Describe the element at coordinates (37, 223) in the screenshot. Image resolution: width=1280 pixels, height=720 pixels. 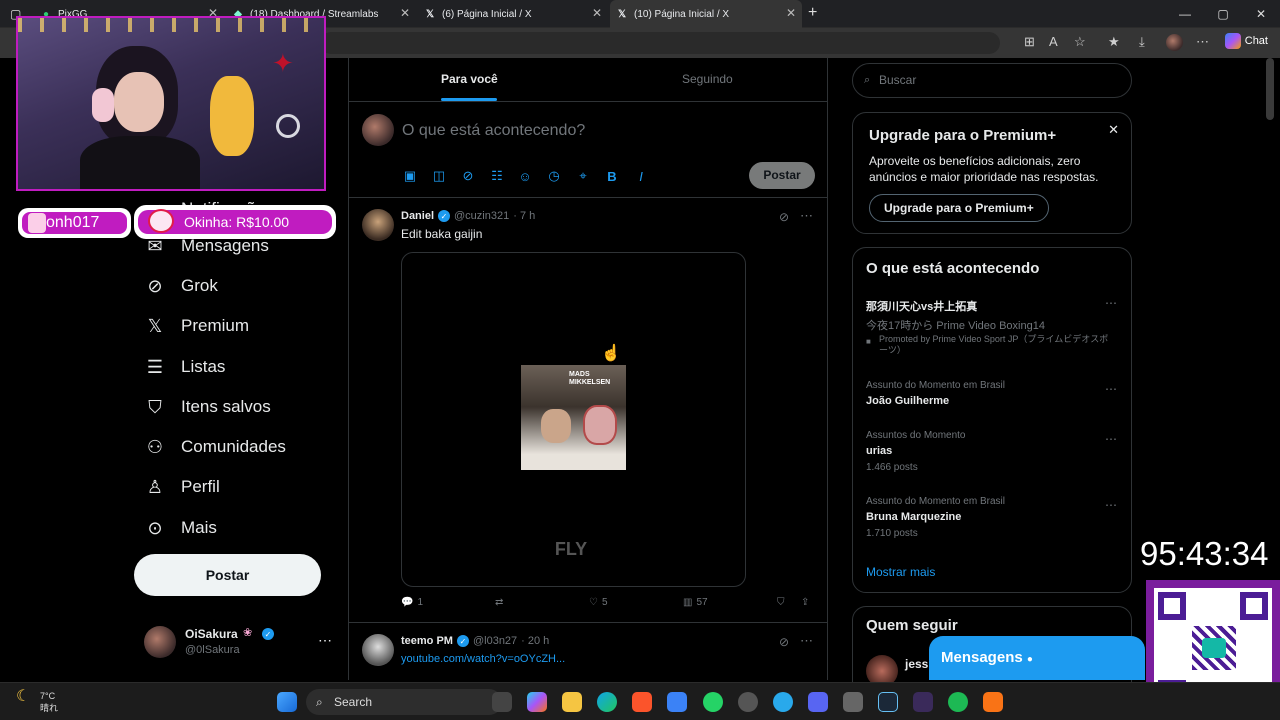
I see `cup-icon` at that location.